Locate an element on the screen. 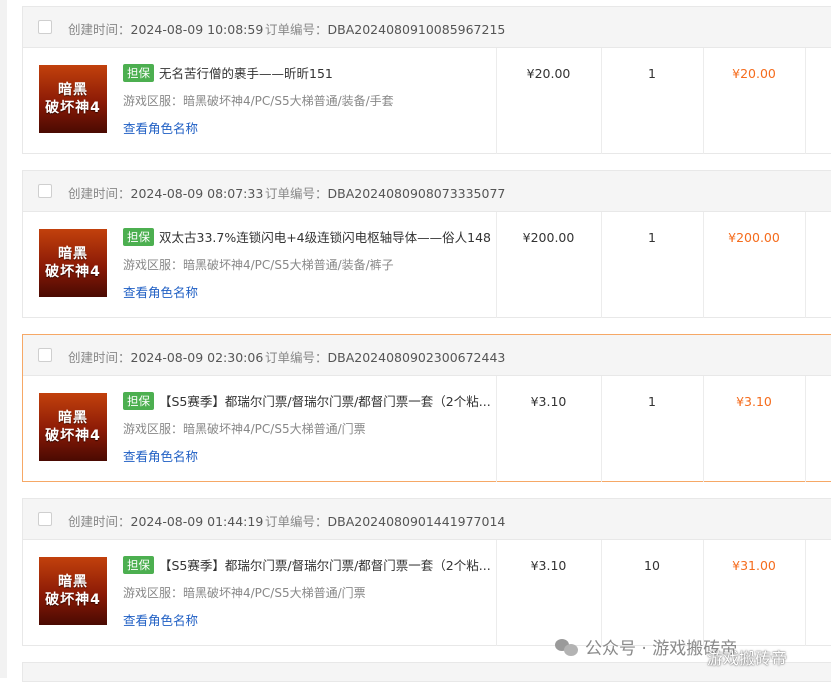  created-time: 创建时间：2024-08-09 10:08:59 is located at coordinates (165, 28).